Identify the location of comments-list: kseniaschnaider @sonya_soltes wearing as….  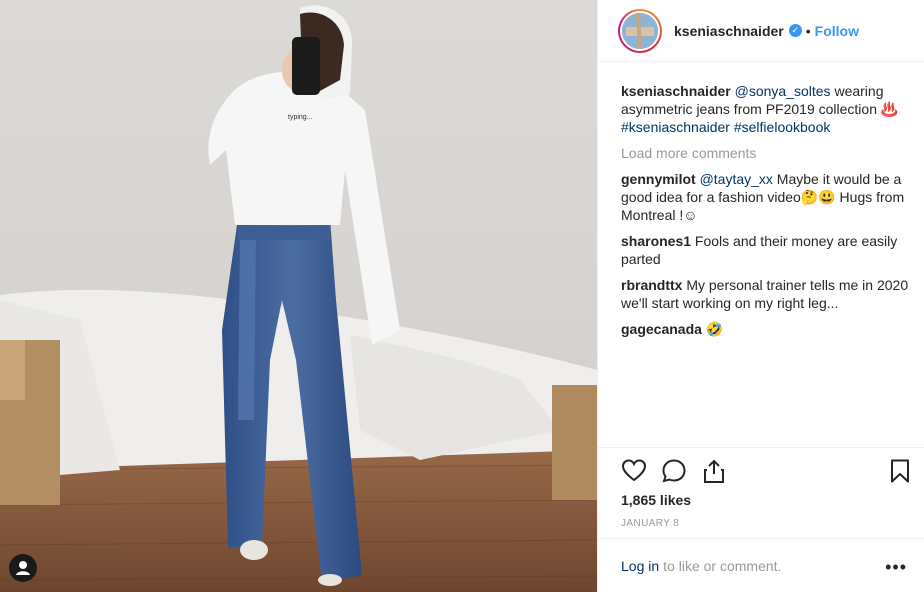
(766, 214).